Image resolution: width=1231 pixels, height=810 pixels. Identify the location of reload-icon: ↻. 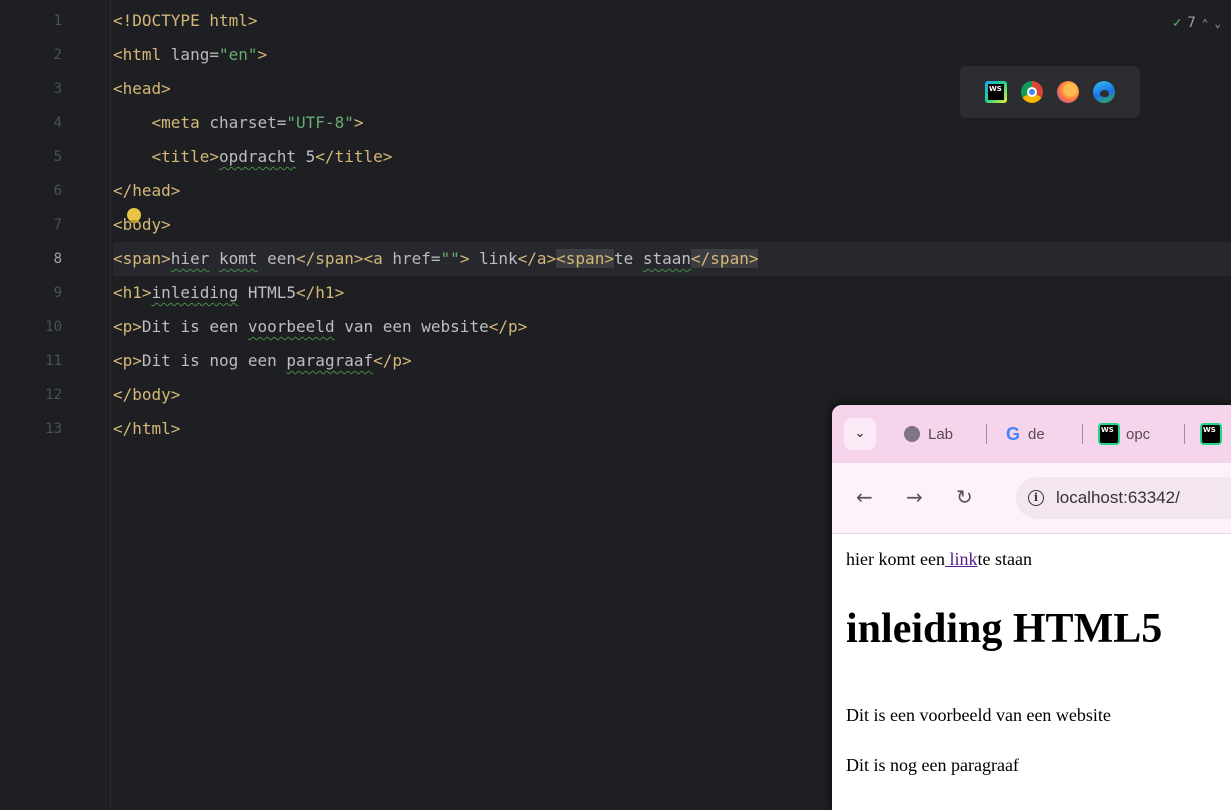
(964, 497).